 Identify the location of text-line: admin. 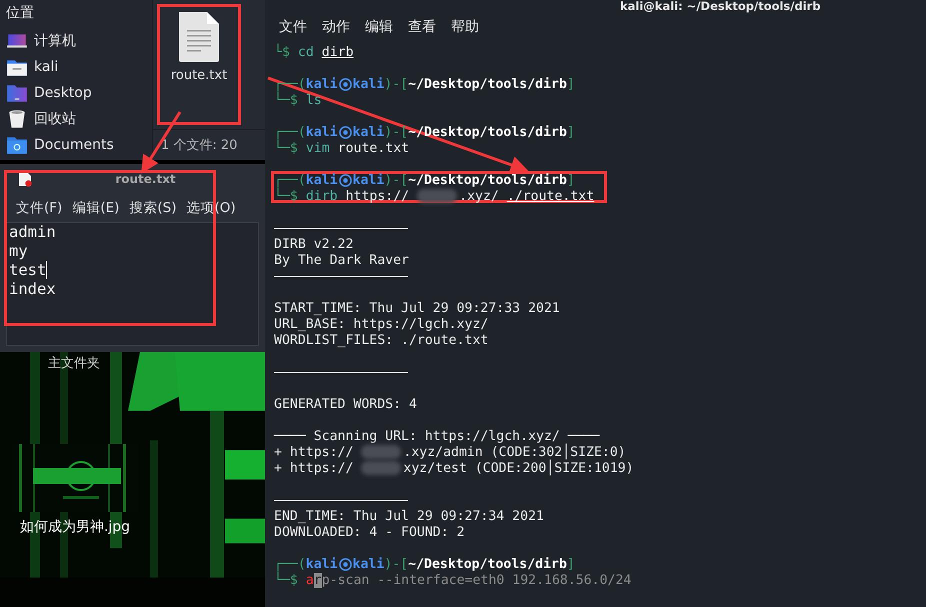
(32, 232).